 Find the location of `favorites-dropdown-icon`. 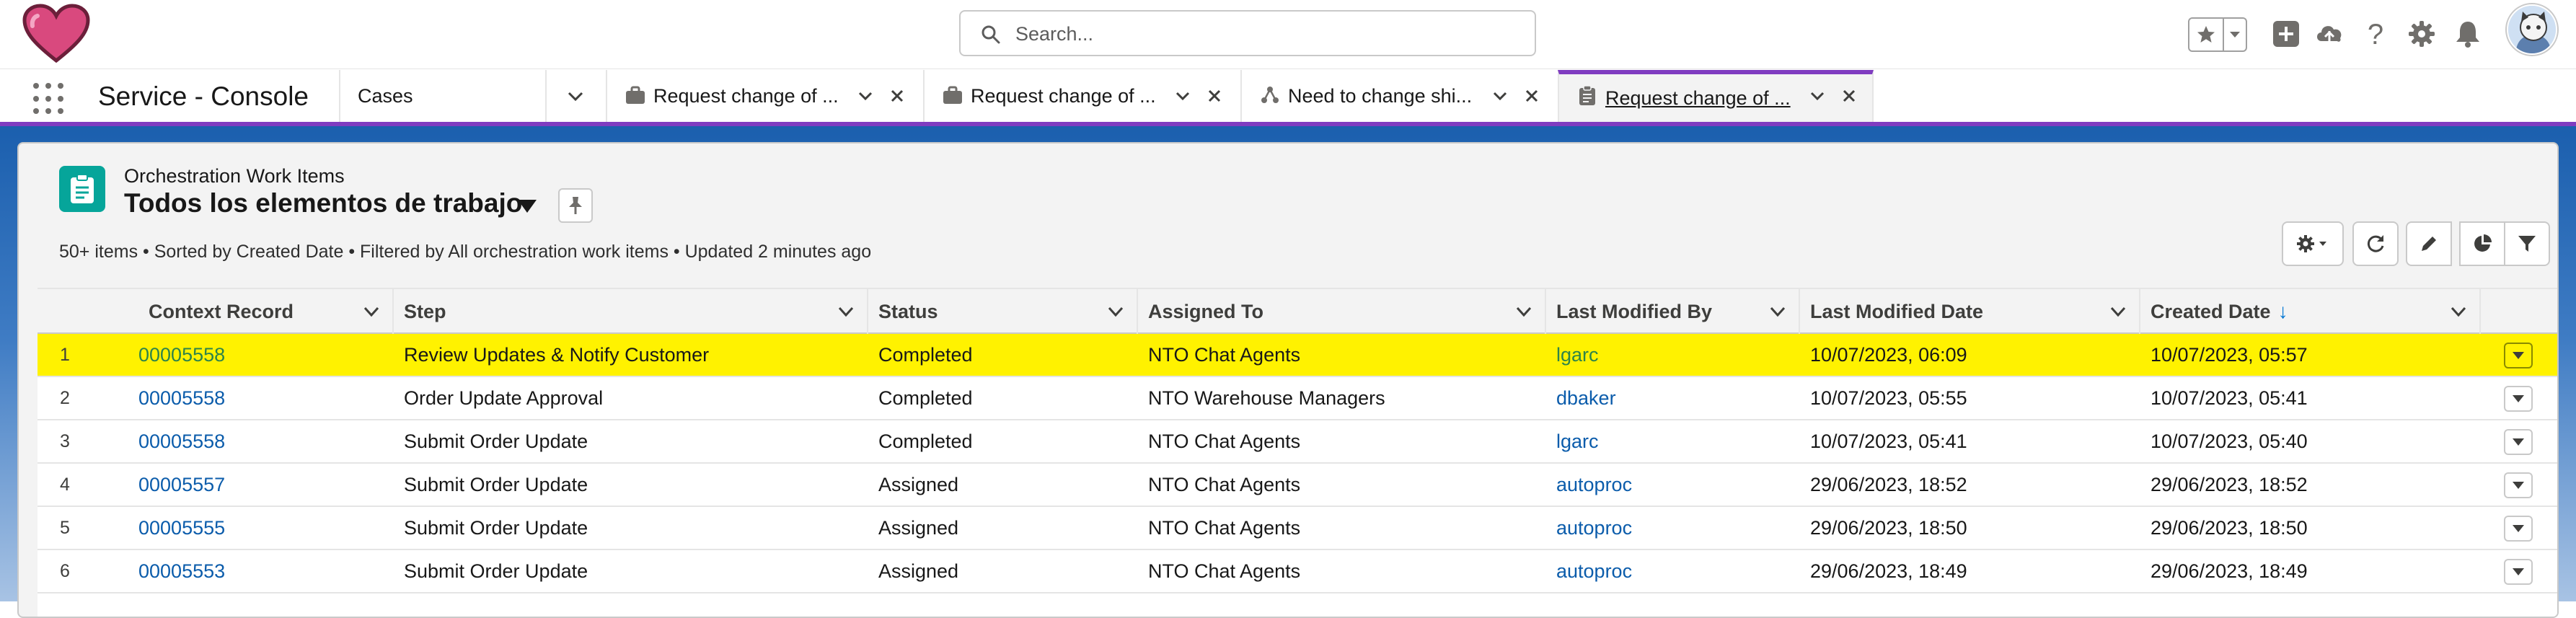

favorites-dropdown-icon is located at coordinates (2235, 34).